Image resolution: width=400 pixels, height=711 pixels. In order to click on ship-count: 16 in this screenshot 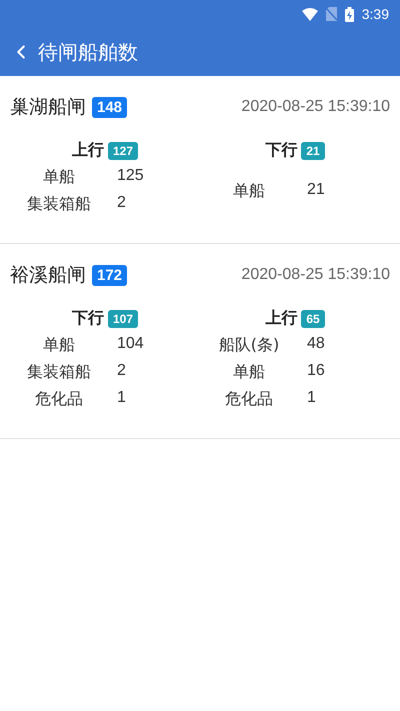, I will do `click(316, 371)`.